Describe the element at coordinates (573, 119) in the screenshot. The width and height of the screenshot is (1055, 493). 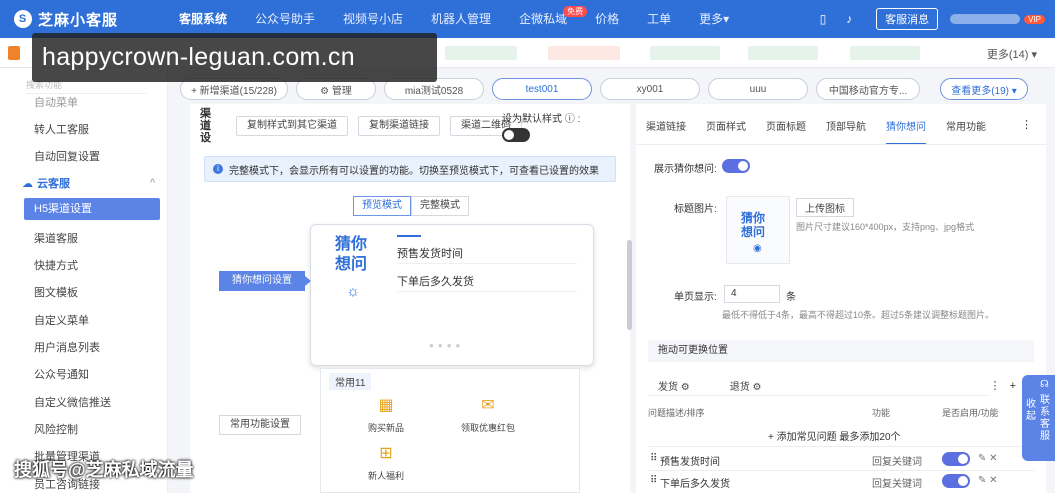
I see `help-icon: ⓘ :` at that location.